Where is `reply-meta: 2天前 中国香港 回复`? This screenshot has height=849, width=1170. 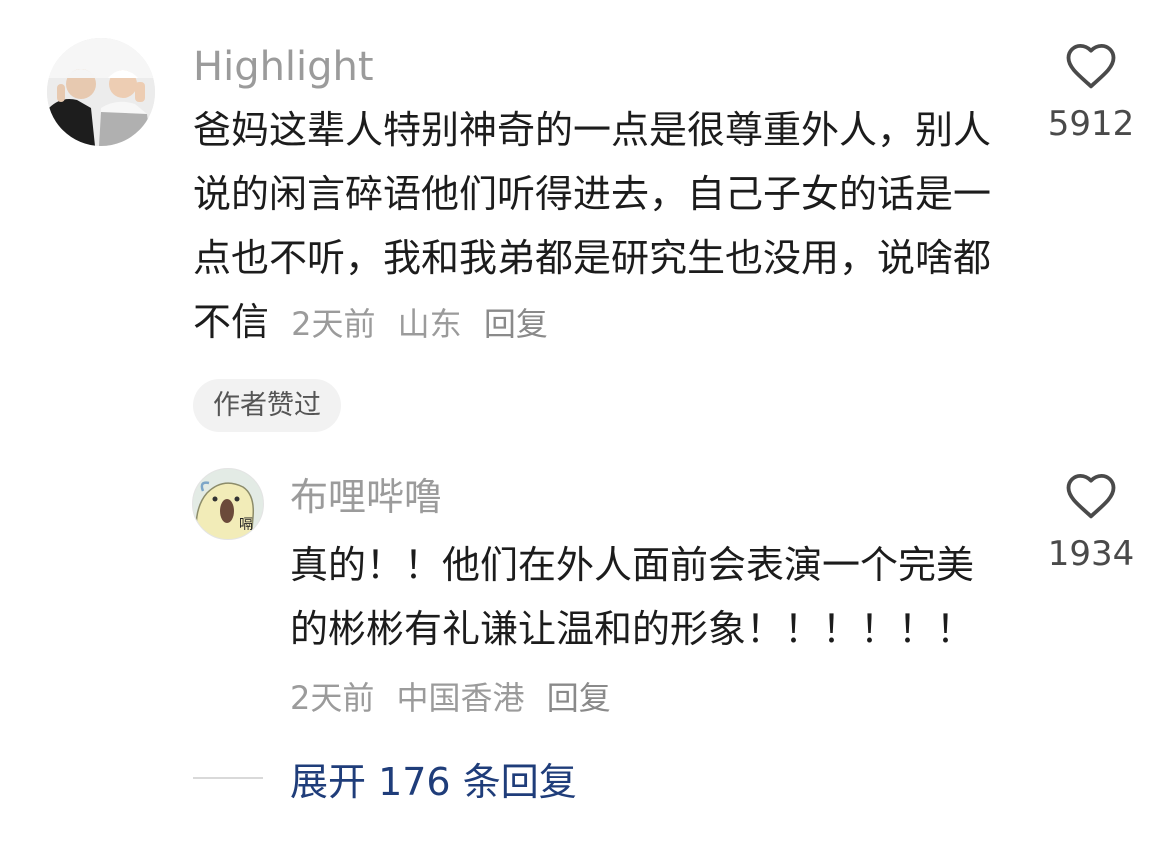
reply-meta: 2天前 中国香港 回复 is located at coordinates (456, 698).